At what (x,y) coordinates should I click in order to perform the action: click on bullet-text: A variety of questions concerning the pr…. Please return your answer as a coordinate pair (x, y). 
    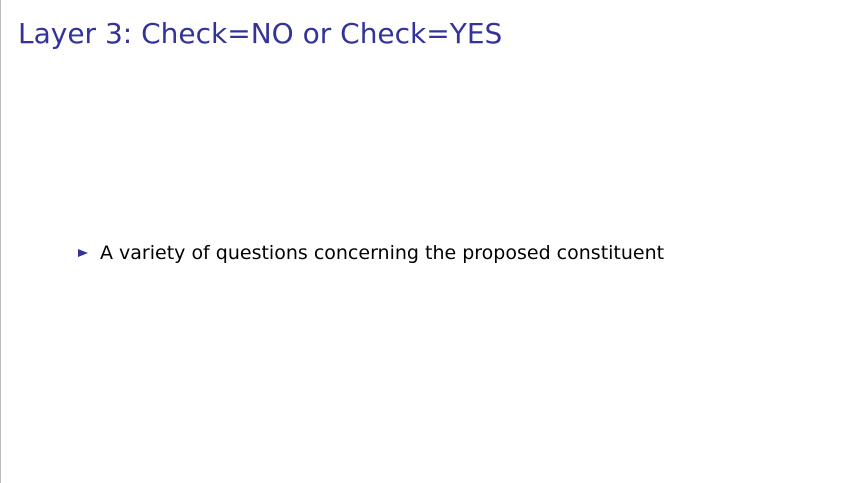
    Looking at the image, I should click on (382, 253).